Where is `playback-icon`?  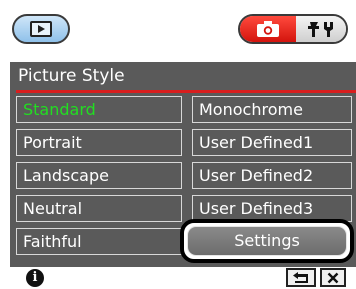 playback-icon is located at coordinates (41, 29).